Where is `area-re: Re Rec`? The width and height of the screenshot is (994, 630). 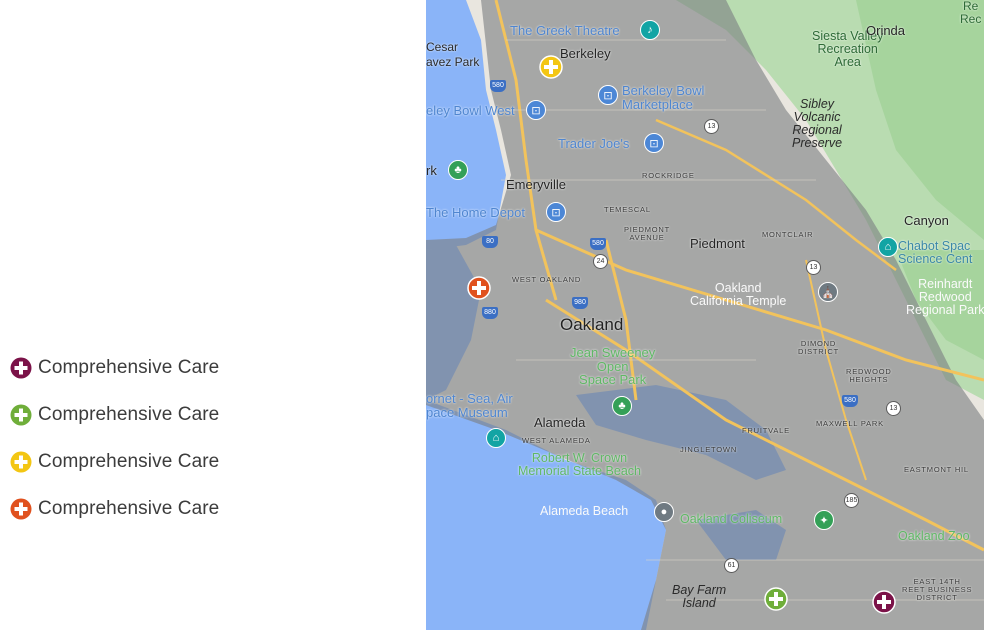
area-re: Re Rec is located at coordinates (970, 12).